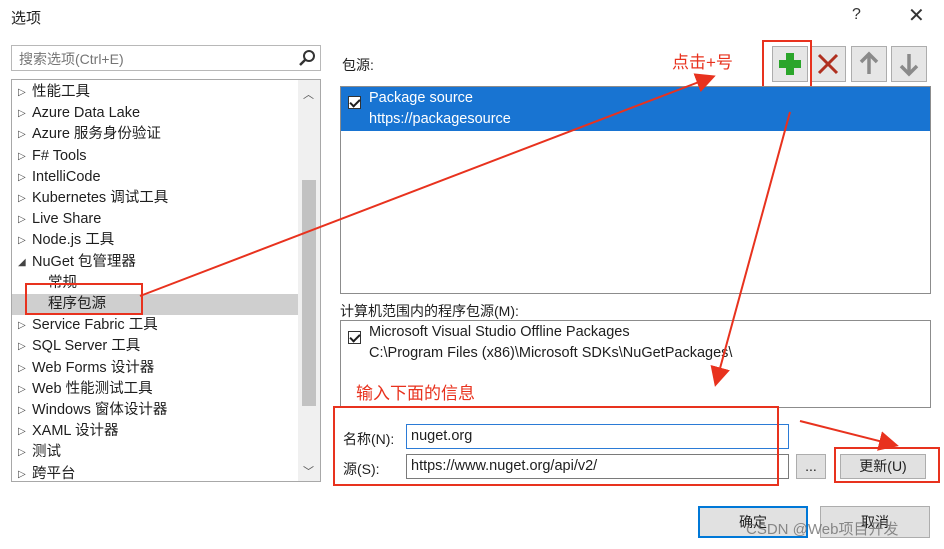 Image resolution: width=944 pixels, height=549 pixels. I want to click on watermark: CSDN @Web项目开发, so click(822, 529).